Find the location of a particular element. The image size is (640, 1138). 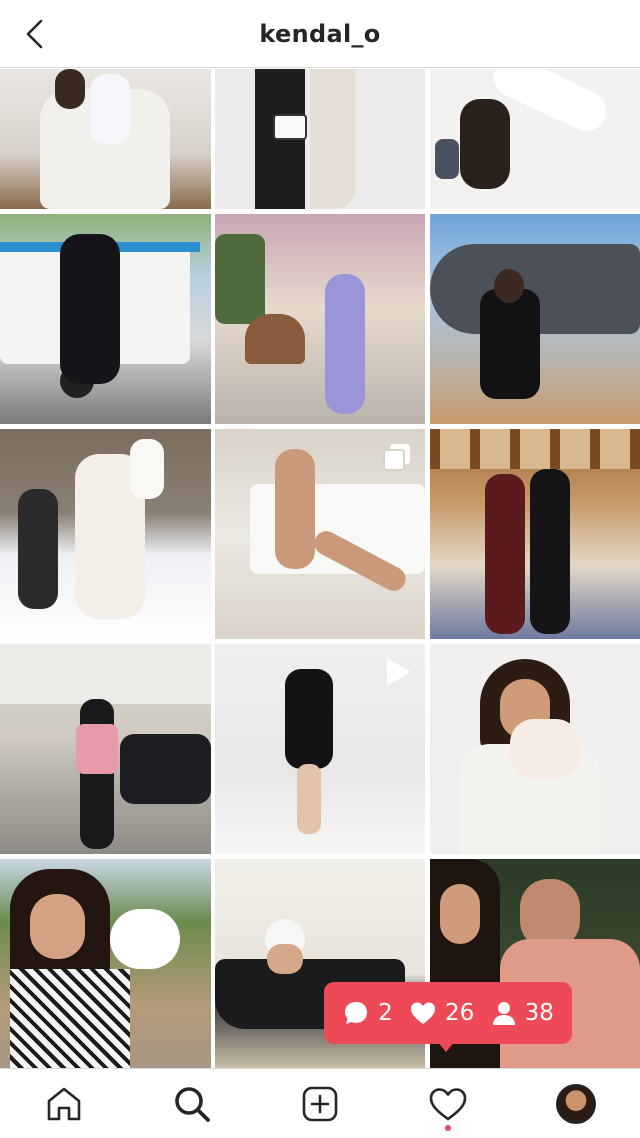

video-play-icon is located at coordinates (398, 672).